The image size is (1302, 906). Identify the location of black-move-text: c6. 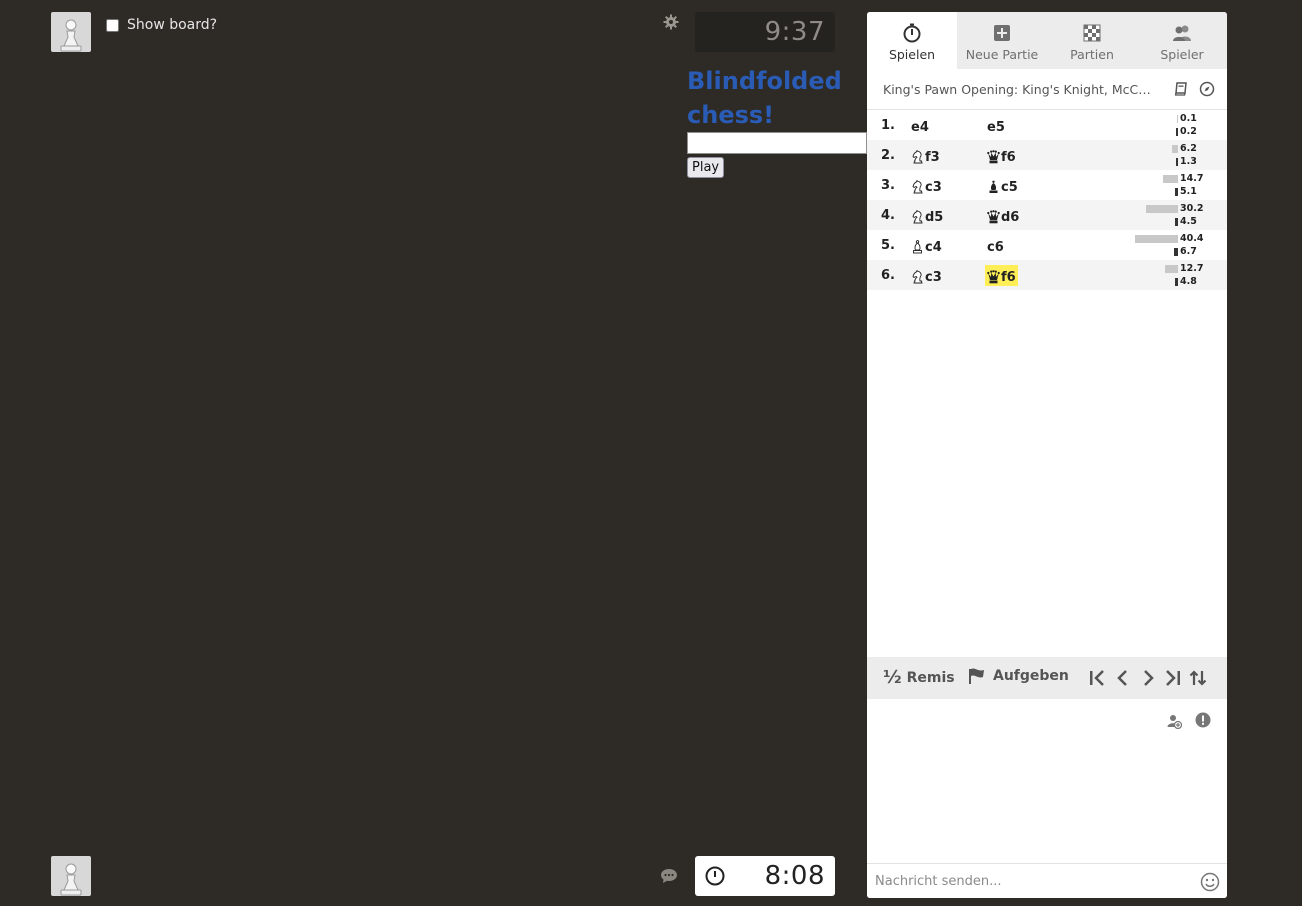
(995, 247).